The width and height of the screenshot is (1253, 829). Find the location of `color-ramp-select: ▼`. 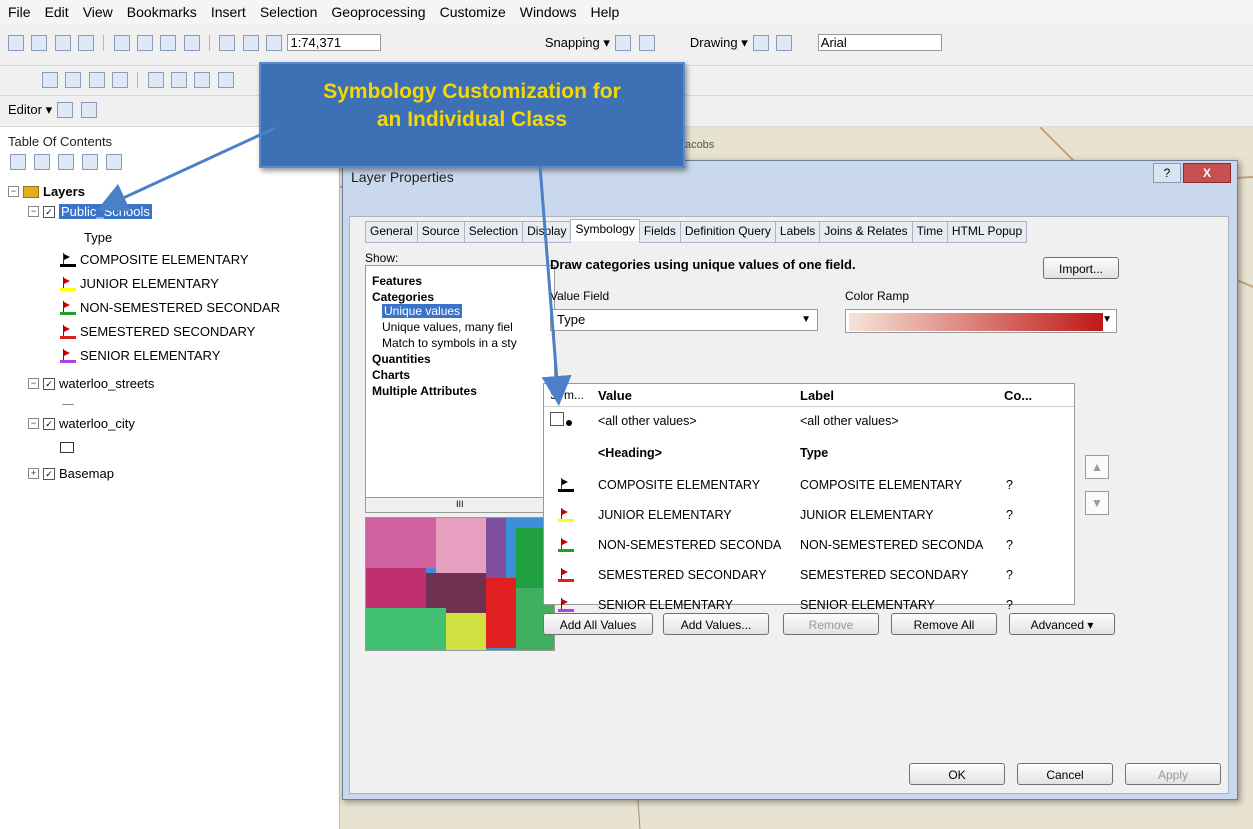

color-ramp-select: ▼ is located at coordinates (981, 321).